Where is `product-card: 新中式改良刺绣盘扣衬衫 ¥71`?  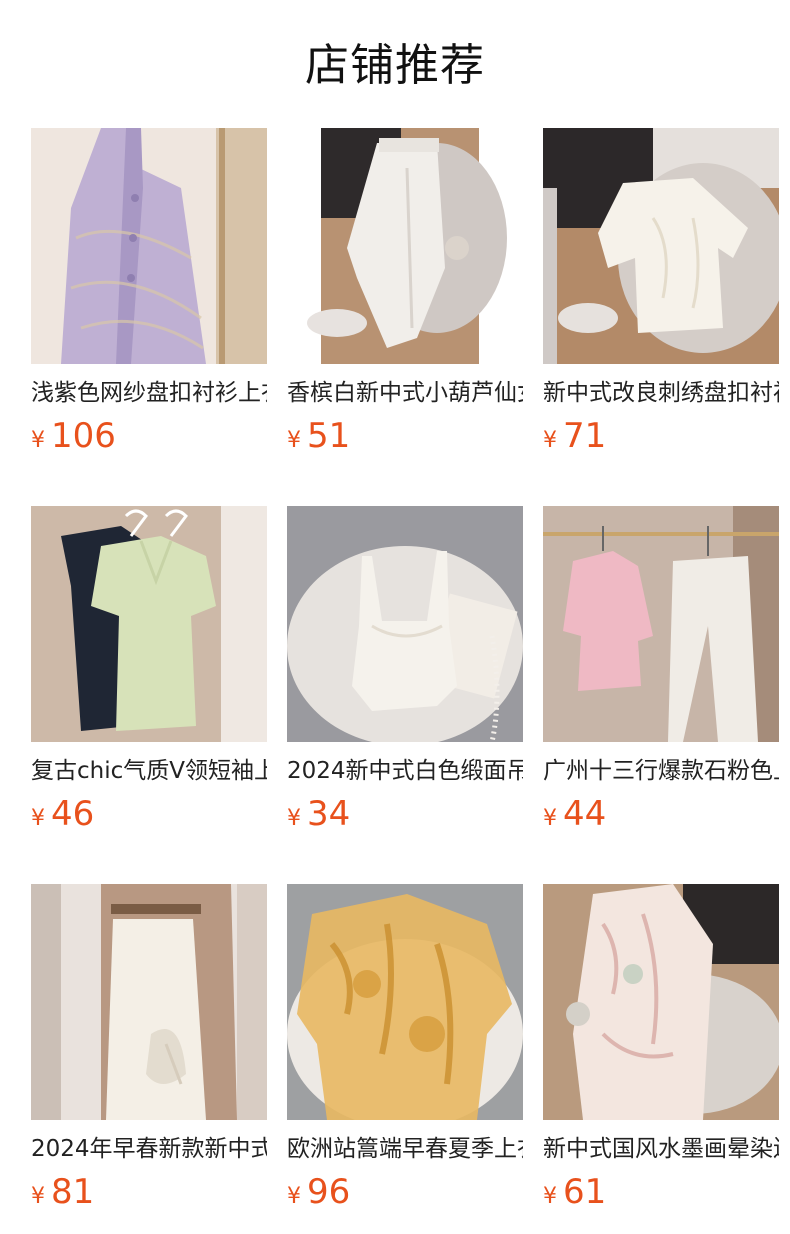
product-card: 新中式改良刺绣盘扣衬衫 ¥71 is located at coordinates (661, 292).